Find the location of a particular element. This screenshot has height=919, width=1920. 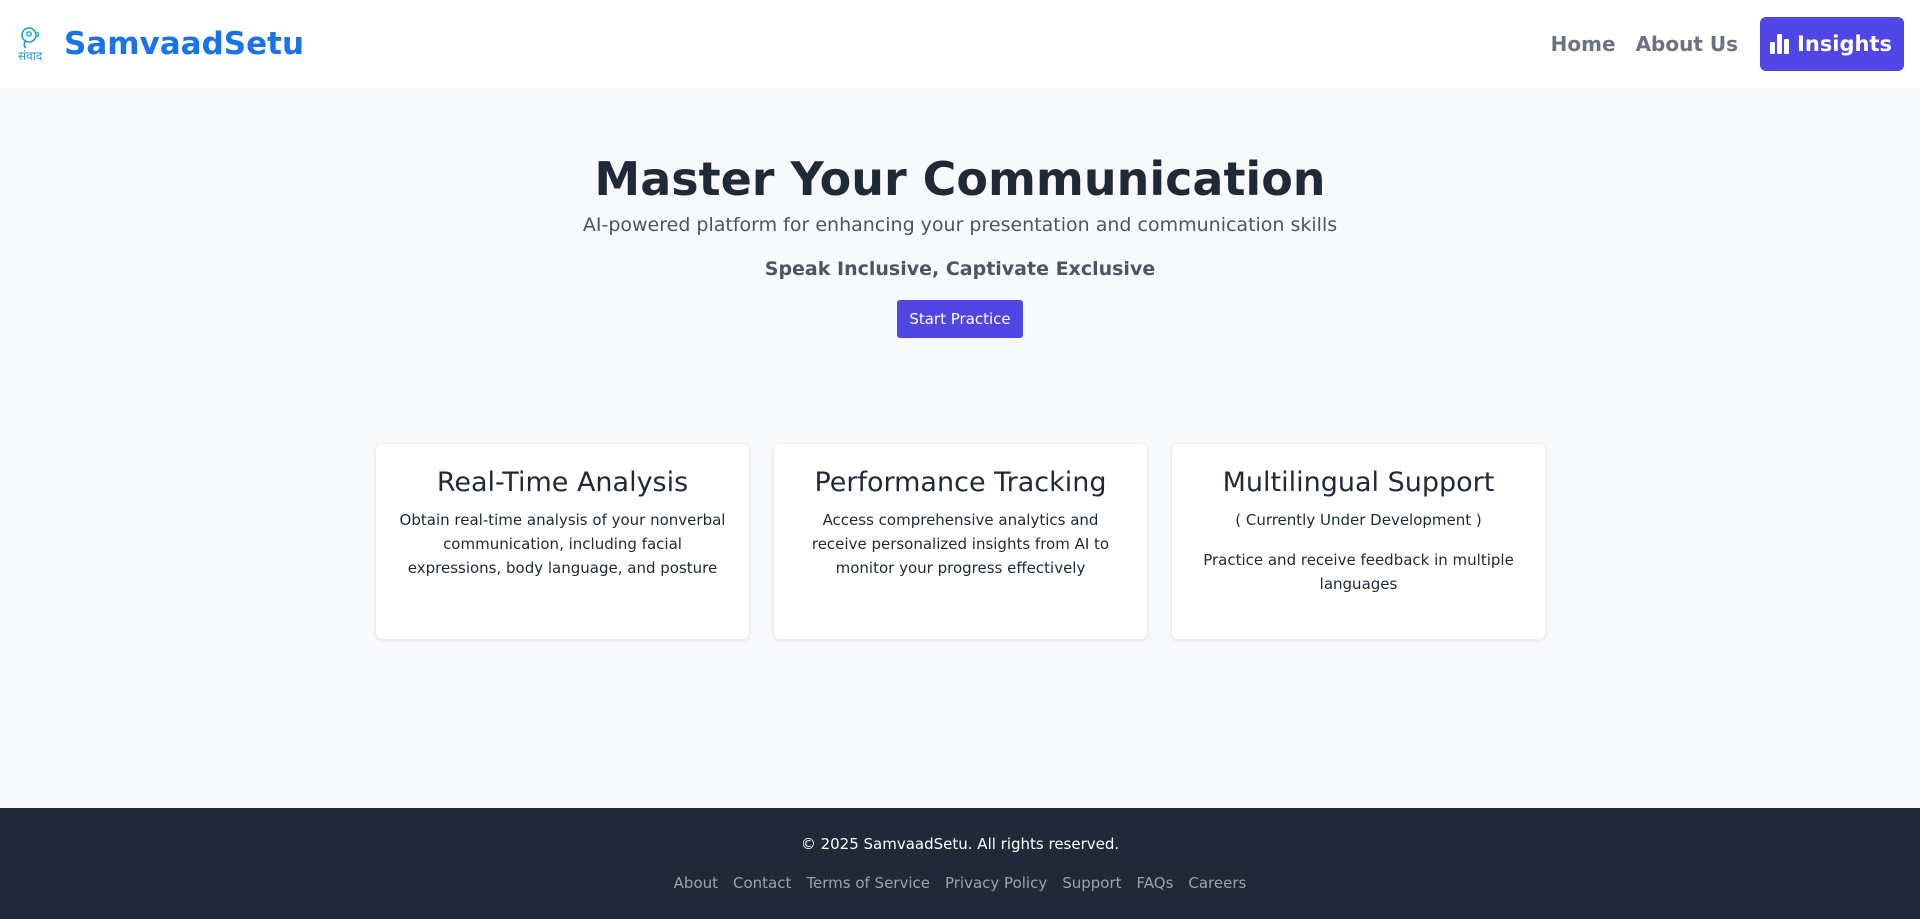

start-practice-button: Start Practice is located at coordinates (960, 319).